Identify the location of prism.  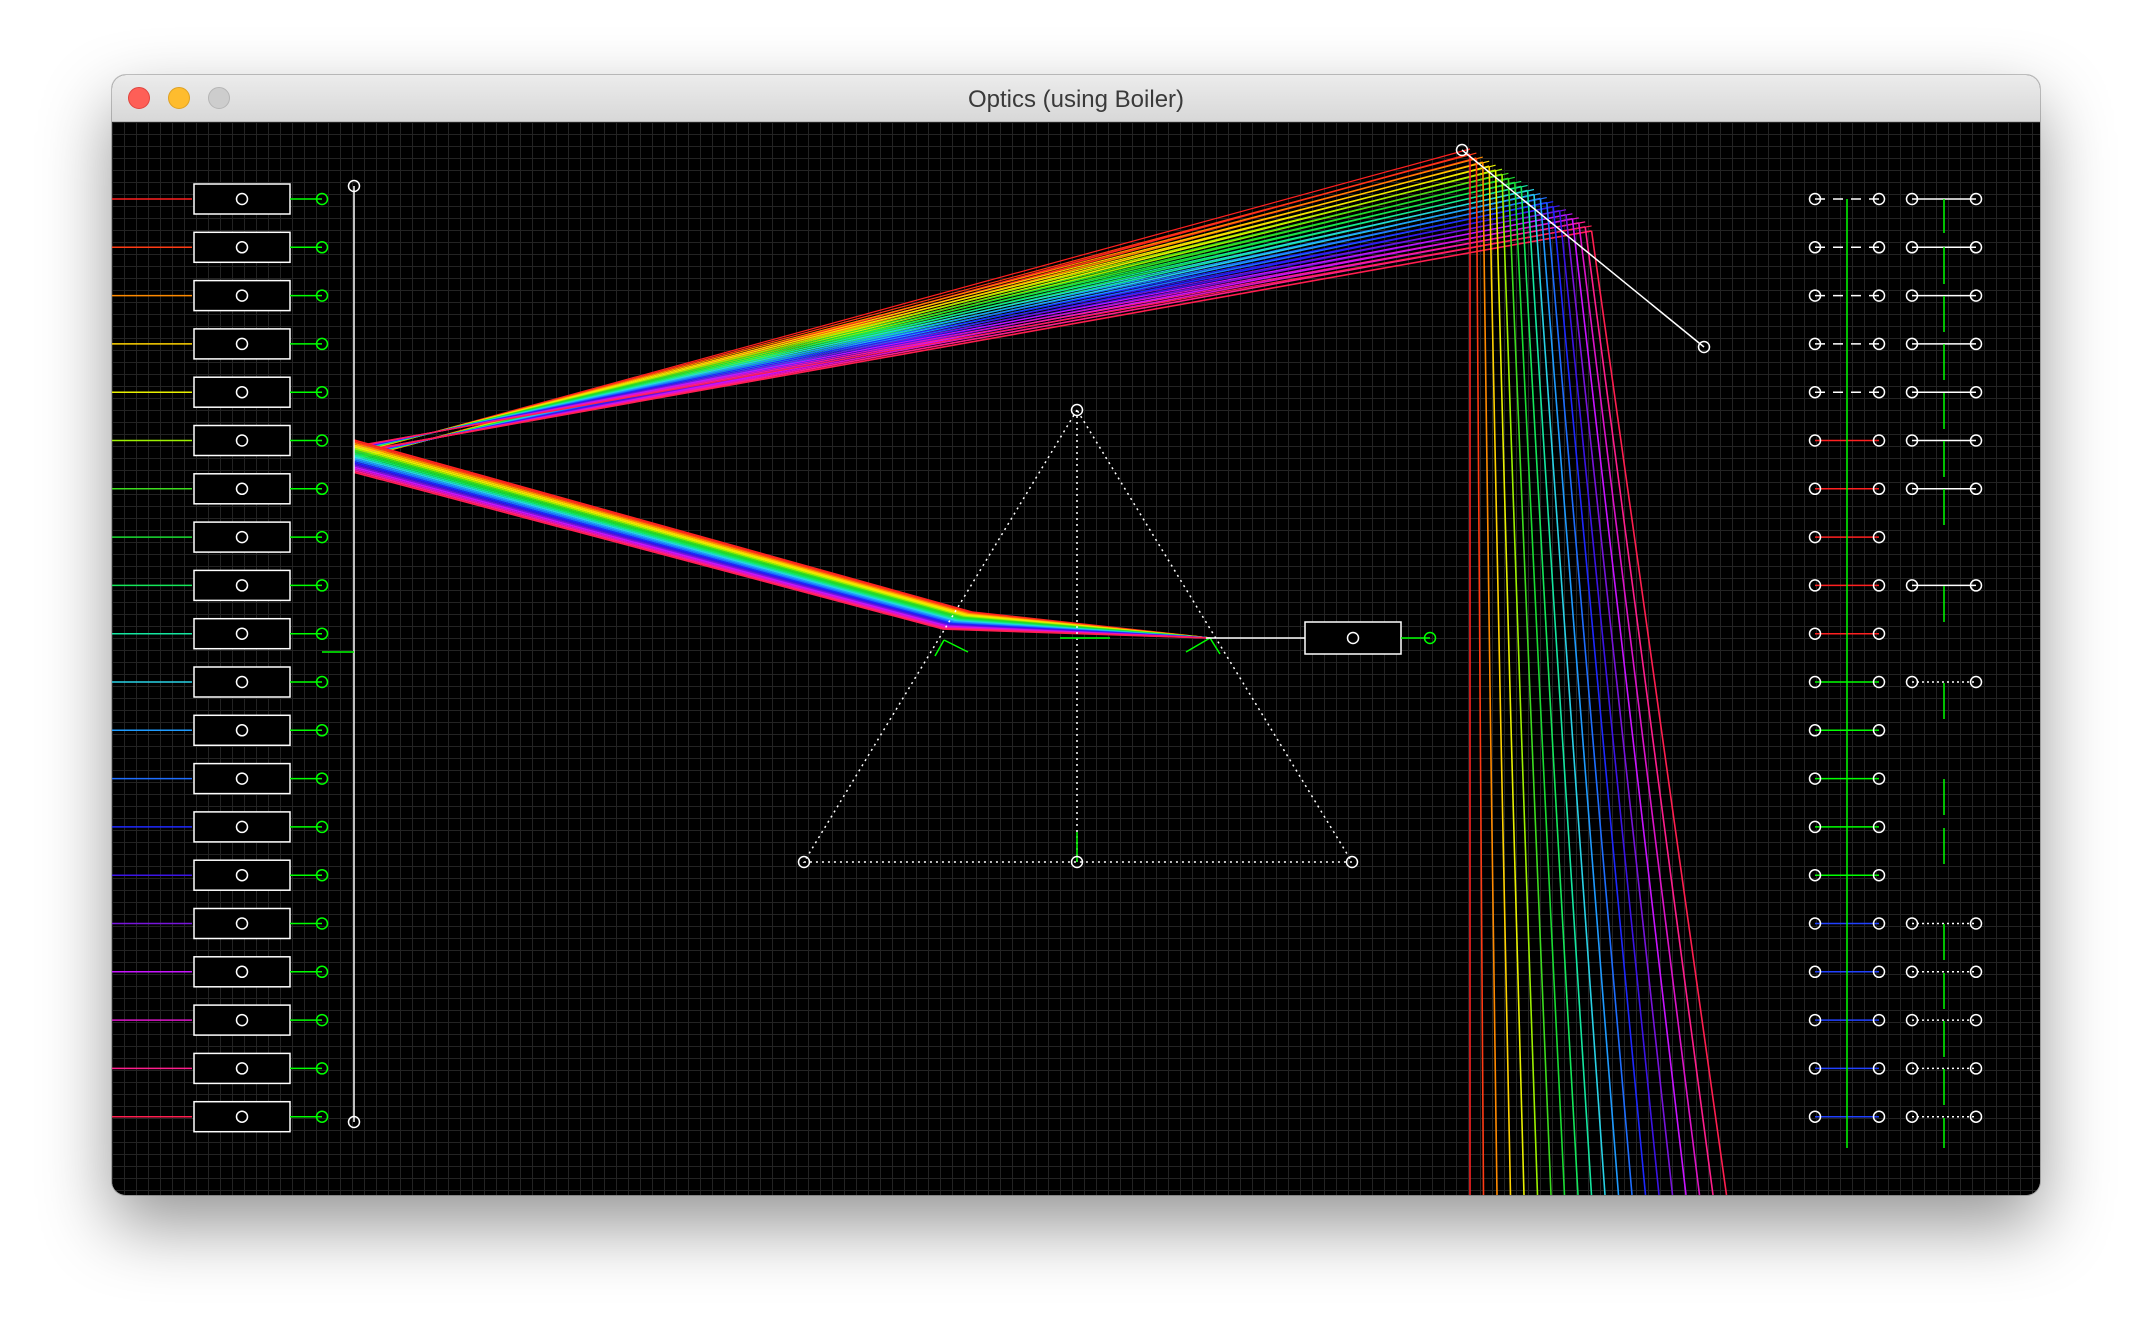
(1078, 636).